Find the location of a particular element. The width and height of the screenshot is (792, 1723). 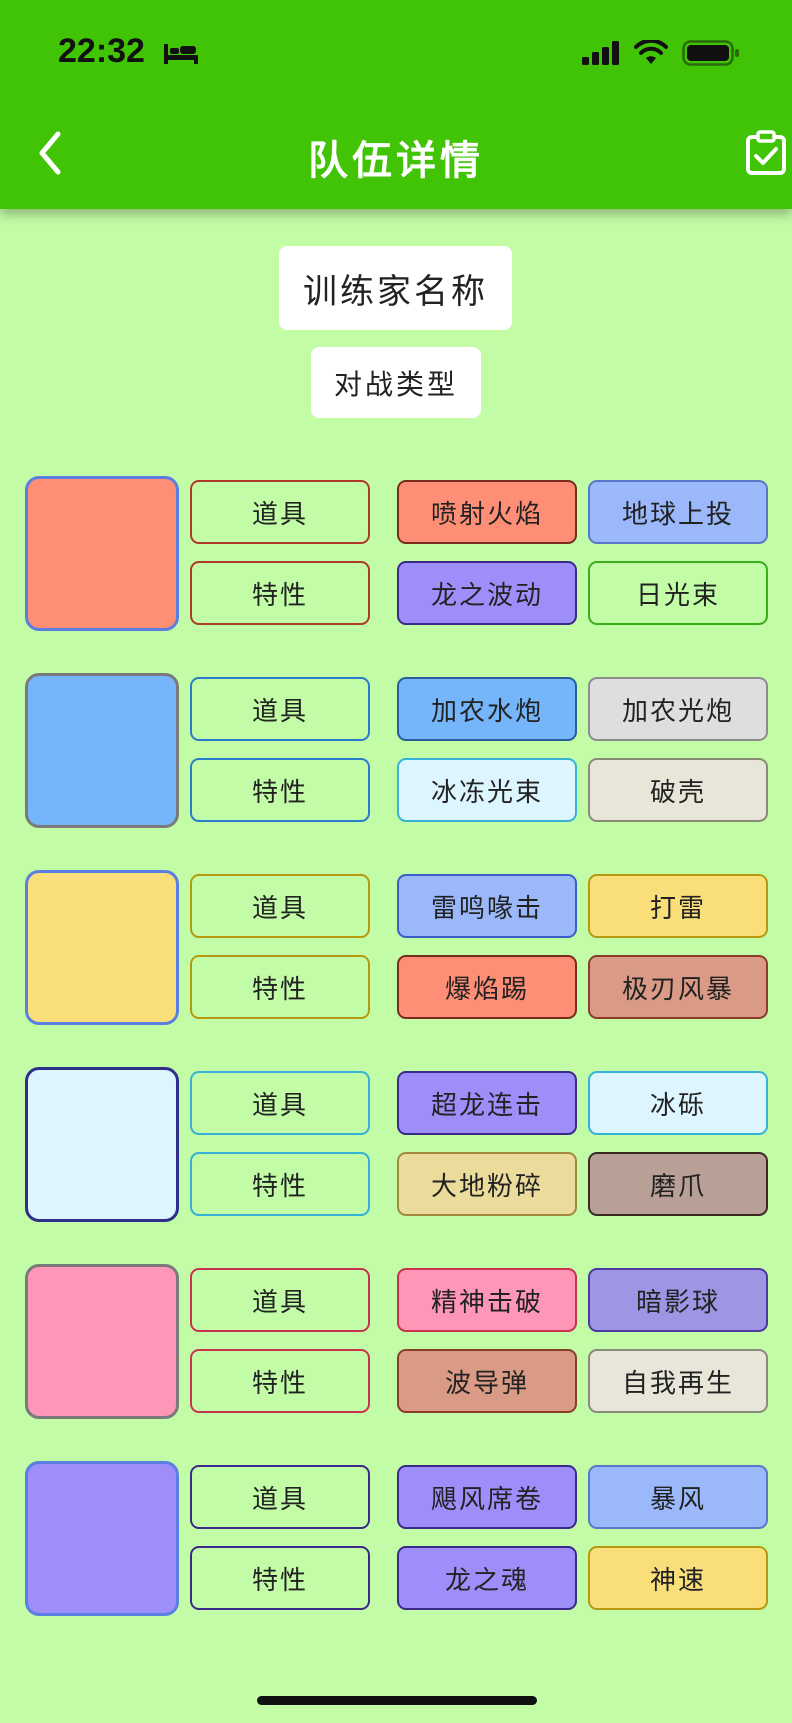

move-button: 极刃风暴 is located at coordinates (678, 987).